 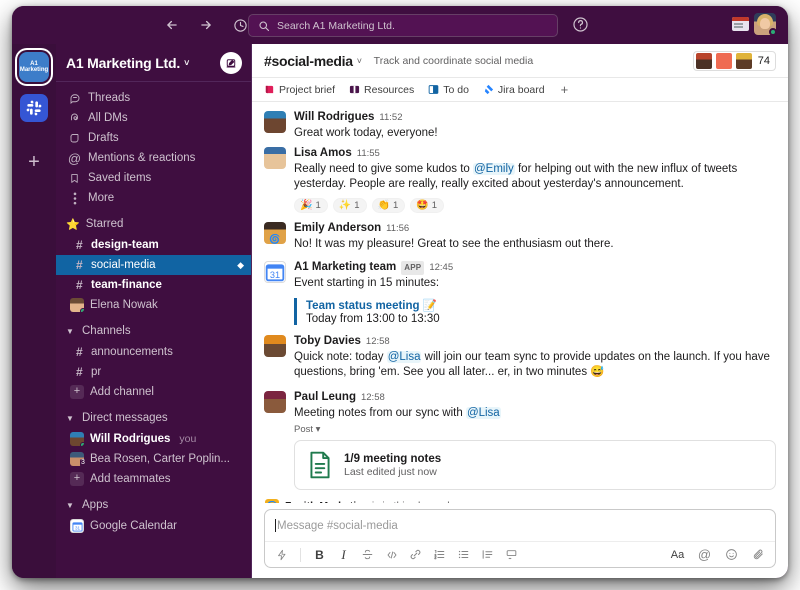 What do you see at coordinates (275, 272) in the screenshot?
I see `google-calendar-avatar: 31` at bounding box center [275, 272].